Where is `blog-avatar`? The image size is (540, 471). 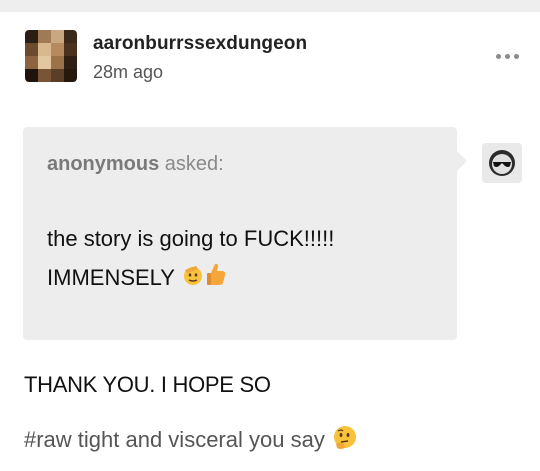 blog-avatar is located at coordinates (51, 56).